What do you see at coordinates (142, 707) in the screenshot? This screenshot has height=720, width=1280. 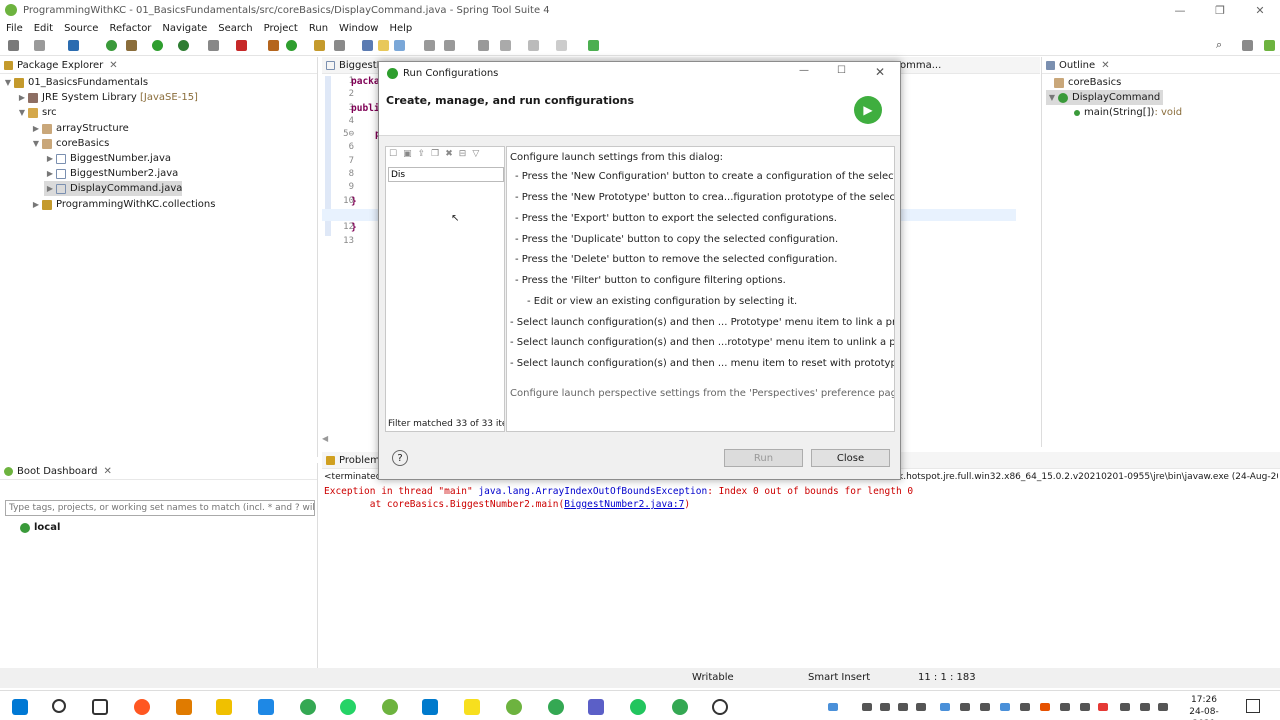 I see `browser-icon` at bounding box center [142, 707].